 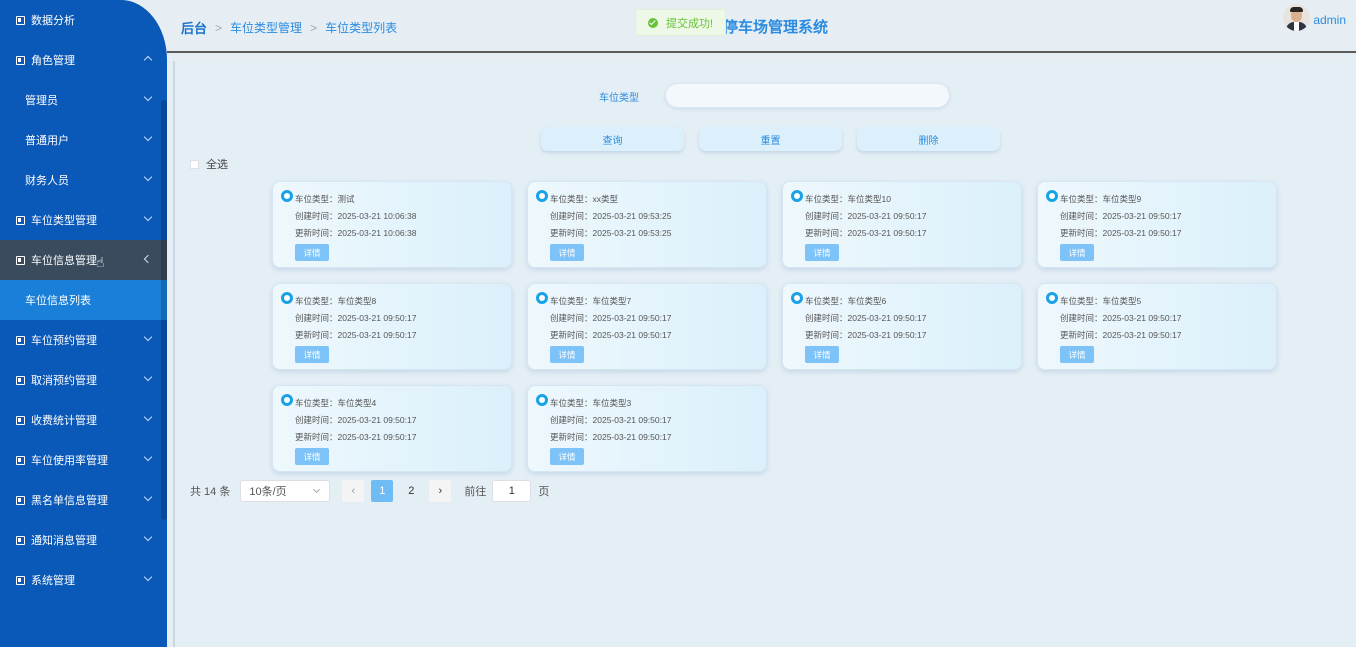 I want to click on sidebar-item: 系统管理, so click(x=83, y=580).